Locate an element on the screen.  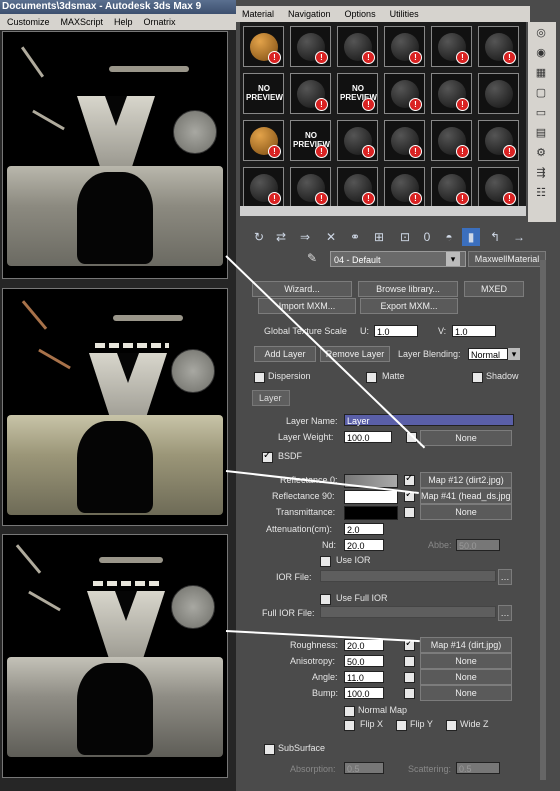
make-preview-icon: ▤ is located at coordinates (541, 133).